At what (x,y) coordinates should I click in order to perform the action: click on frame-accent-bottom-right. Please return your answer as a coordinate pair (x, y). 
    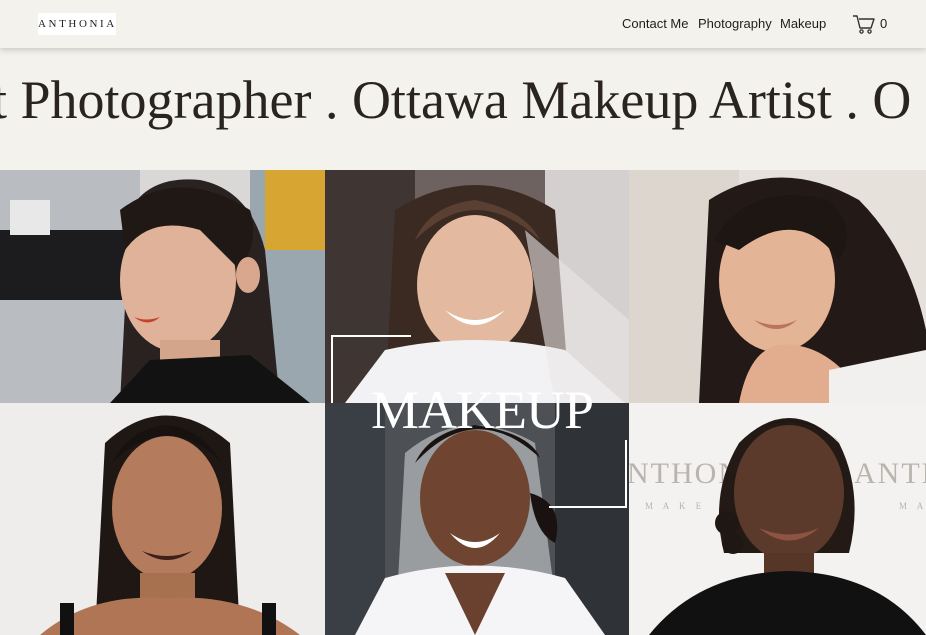
    Looking at the image, I should click on (588, 507).